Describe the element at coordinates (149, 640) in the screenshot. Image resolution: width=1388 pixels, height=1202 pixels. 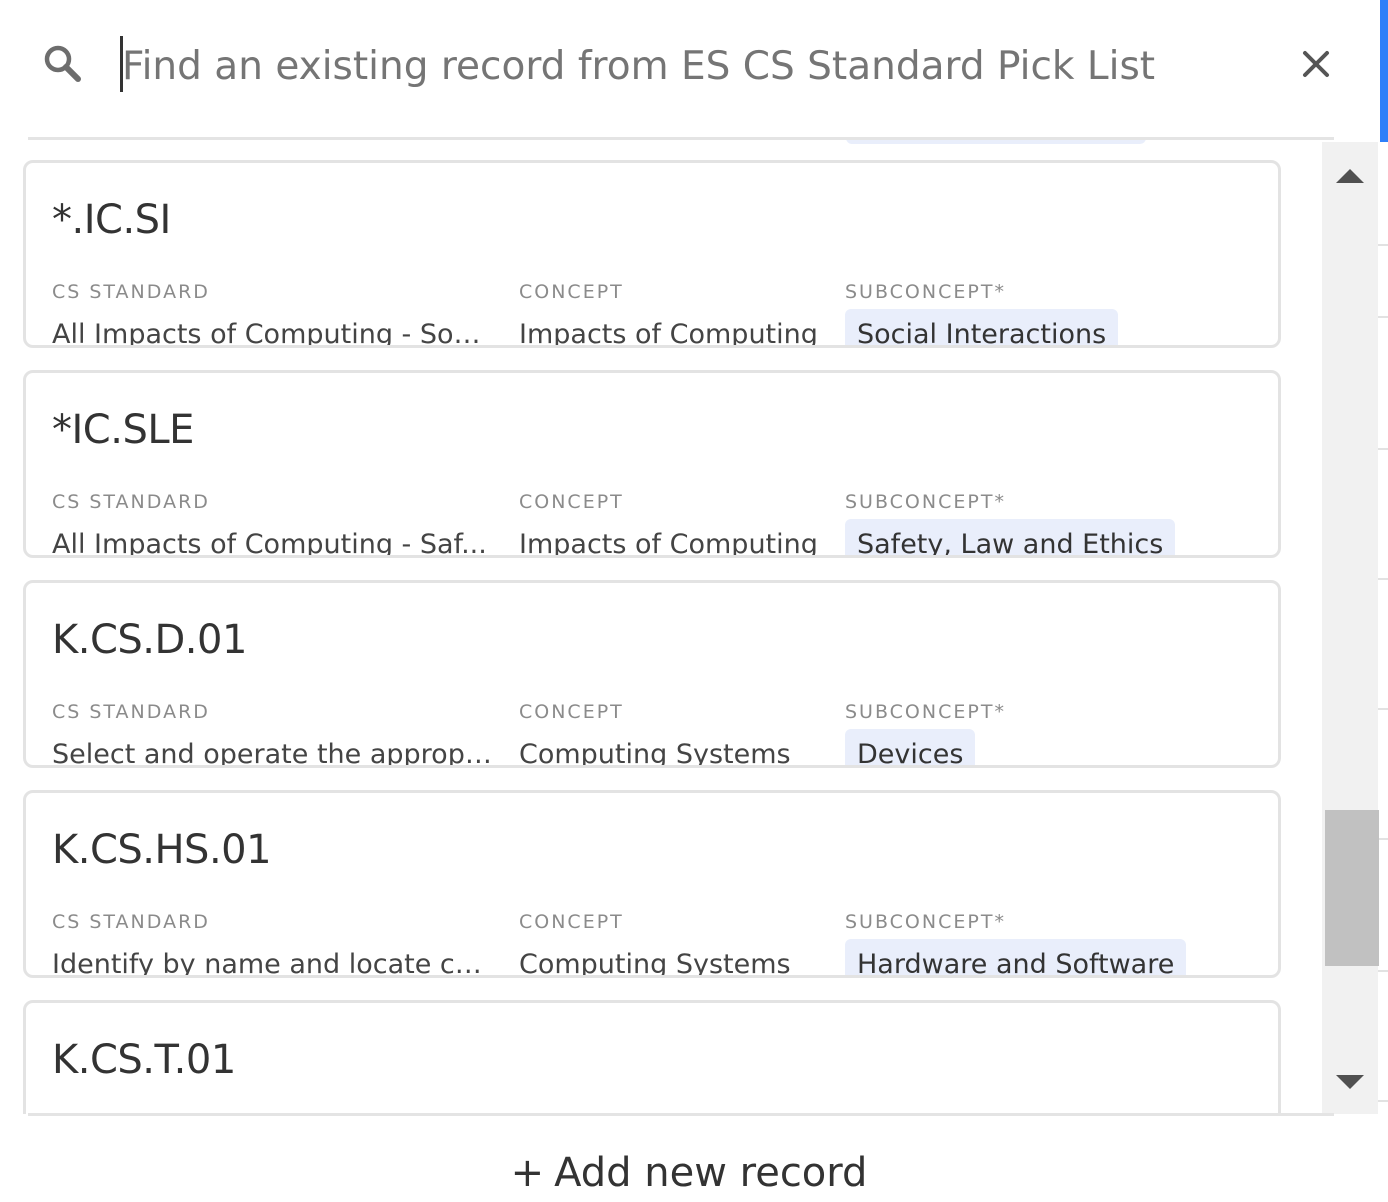
I see `record-title: K.CS.D.01` at that location.